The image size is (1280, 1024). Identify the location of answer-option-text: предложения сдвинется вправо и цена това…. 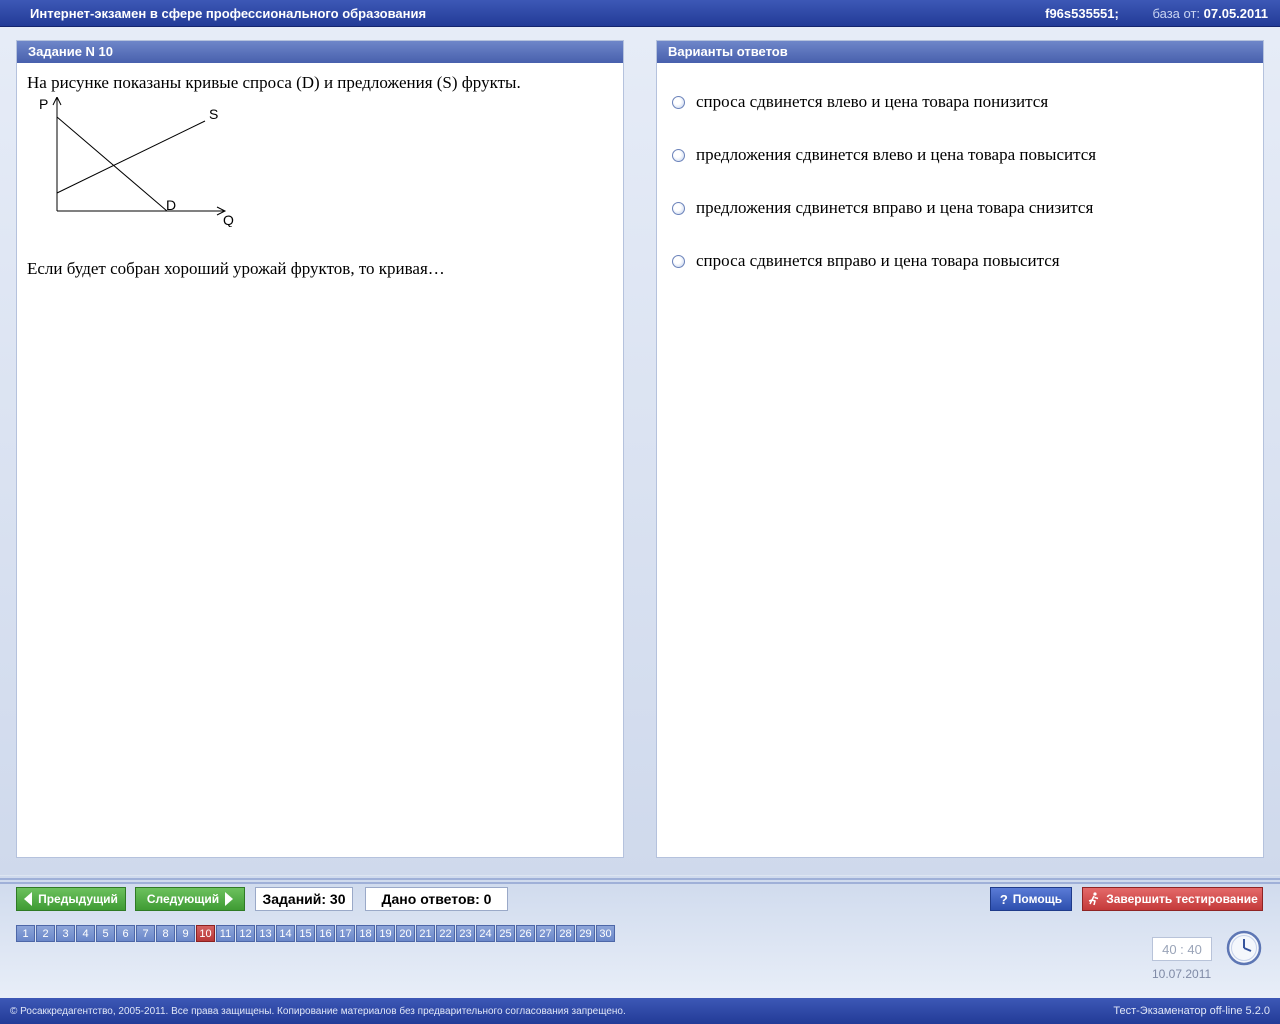
(895, 207).